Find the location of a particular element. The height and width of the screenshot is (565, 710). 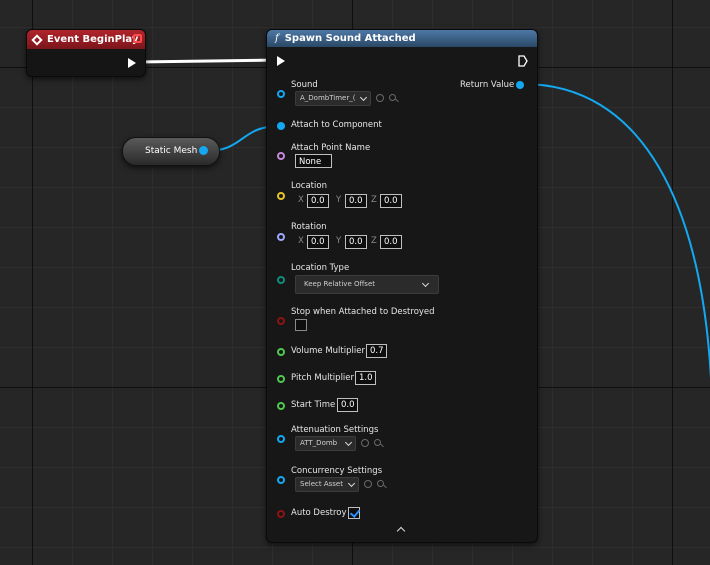

function-node-title: Spawn Sound Attached is located at coordinates (350, 38).